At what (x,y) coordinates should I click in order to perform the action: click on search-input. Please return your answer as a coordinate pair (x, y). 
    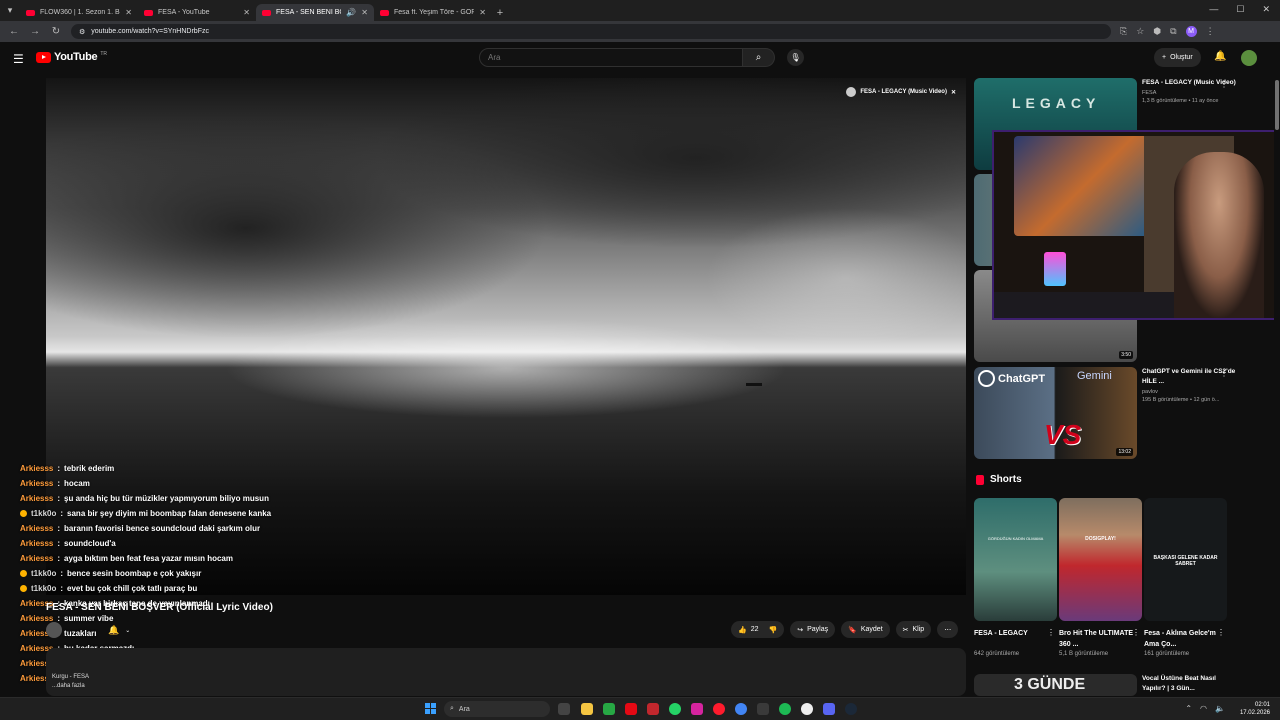
    Looking at the image, I should click on (611, 57).